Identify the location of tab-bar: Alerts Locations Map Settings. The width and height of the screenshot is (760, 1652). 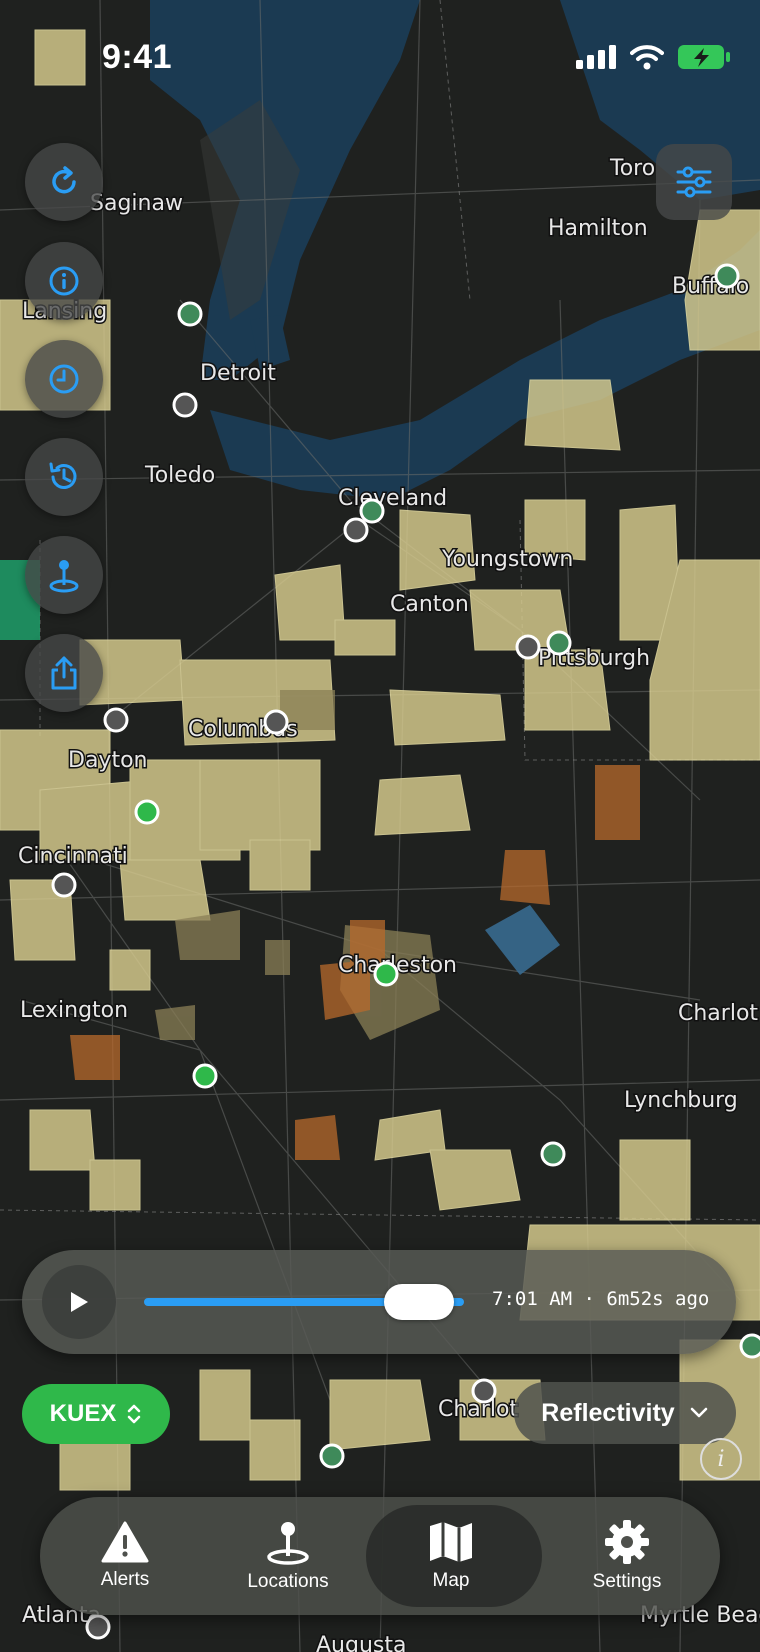
(380, 1556).